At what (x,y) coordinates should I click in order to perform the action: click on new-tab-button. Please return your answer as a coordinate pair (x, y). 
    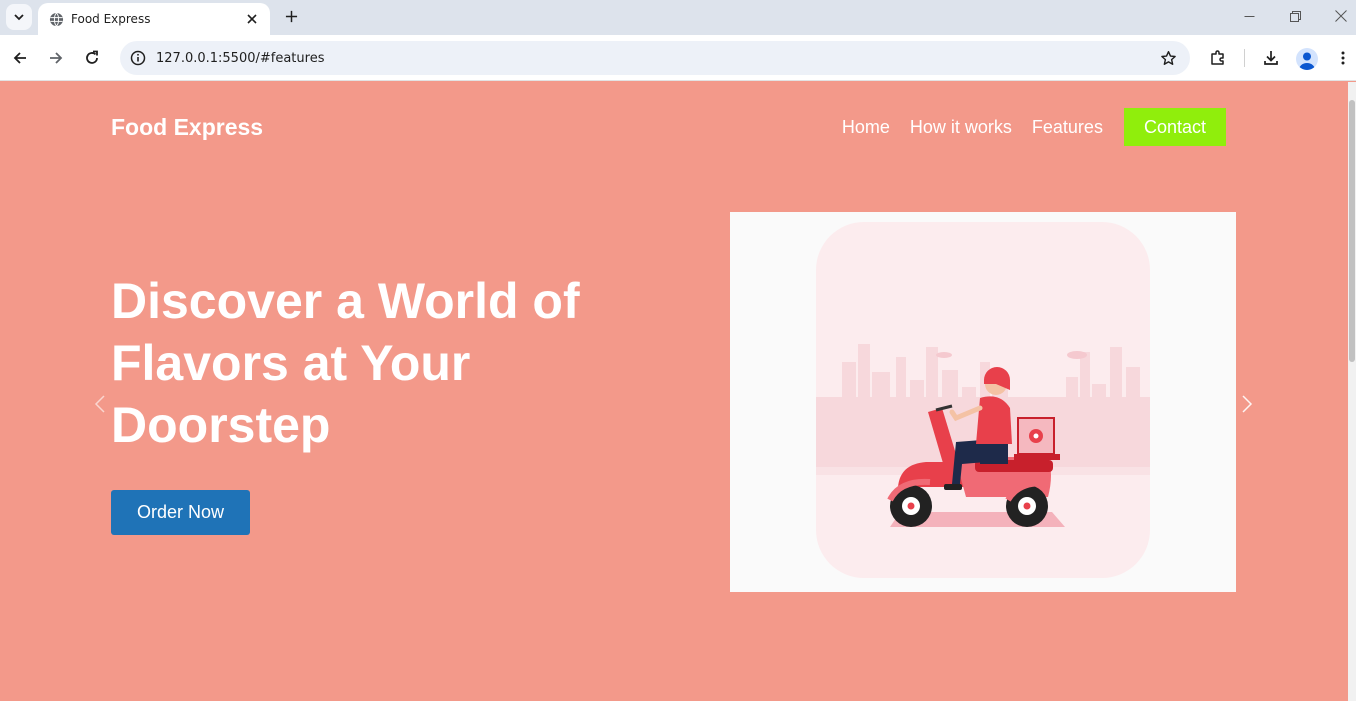
    Looking at the image, I should click on (291, 16).